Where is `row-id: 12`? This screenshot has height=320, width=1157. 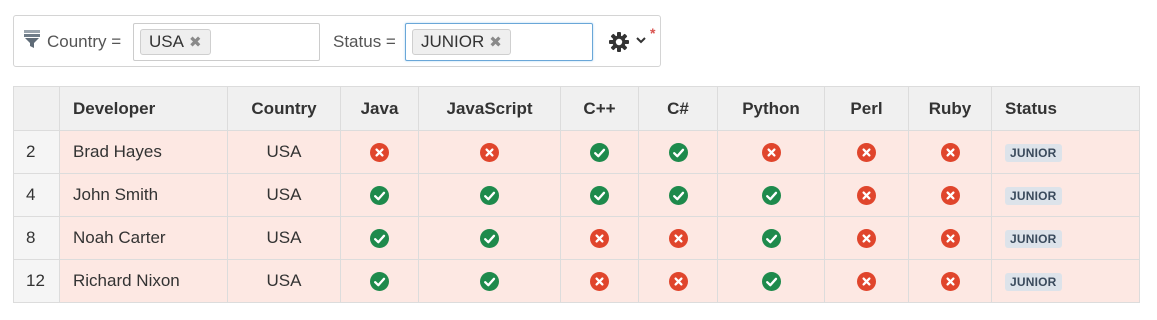 row-id: 12 is located at coordinates (35, 280).